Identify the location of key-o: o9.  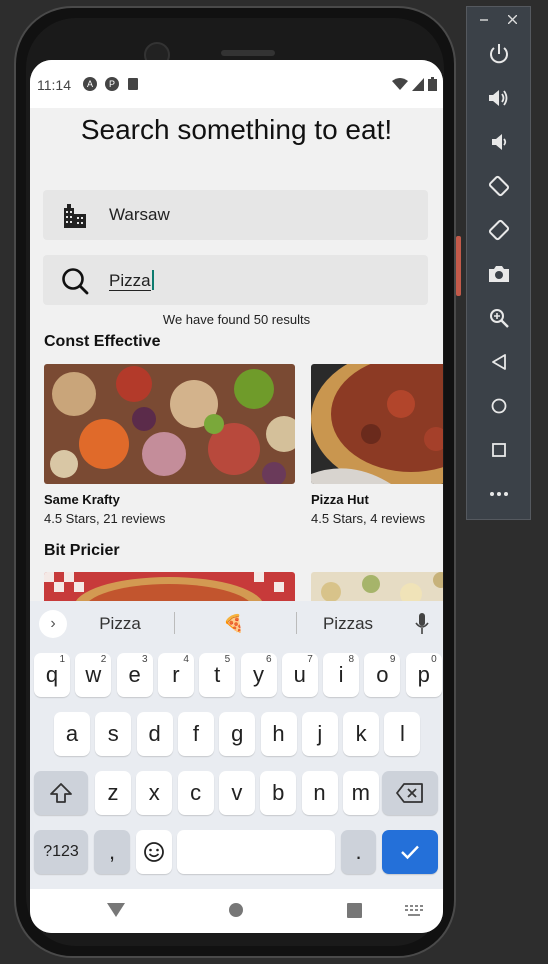
(382, 675).